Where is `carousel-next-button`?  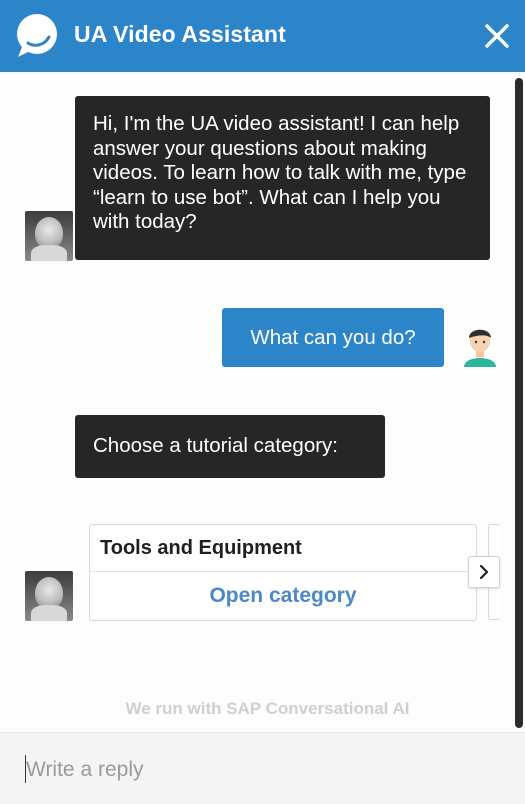
carousel-next-button is located at coordinates (484, 572).